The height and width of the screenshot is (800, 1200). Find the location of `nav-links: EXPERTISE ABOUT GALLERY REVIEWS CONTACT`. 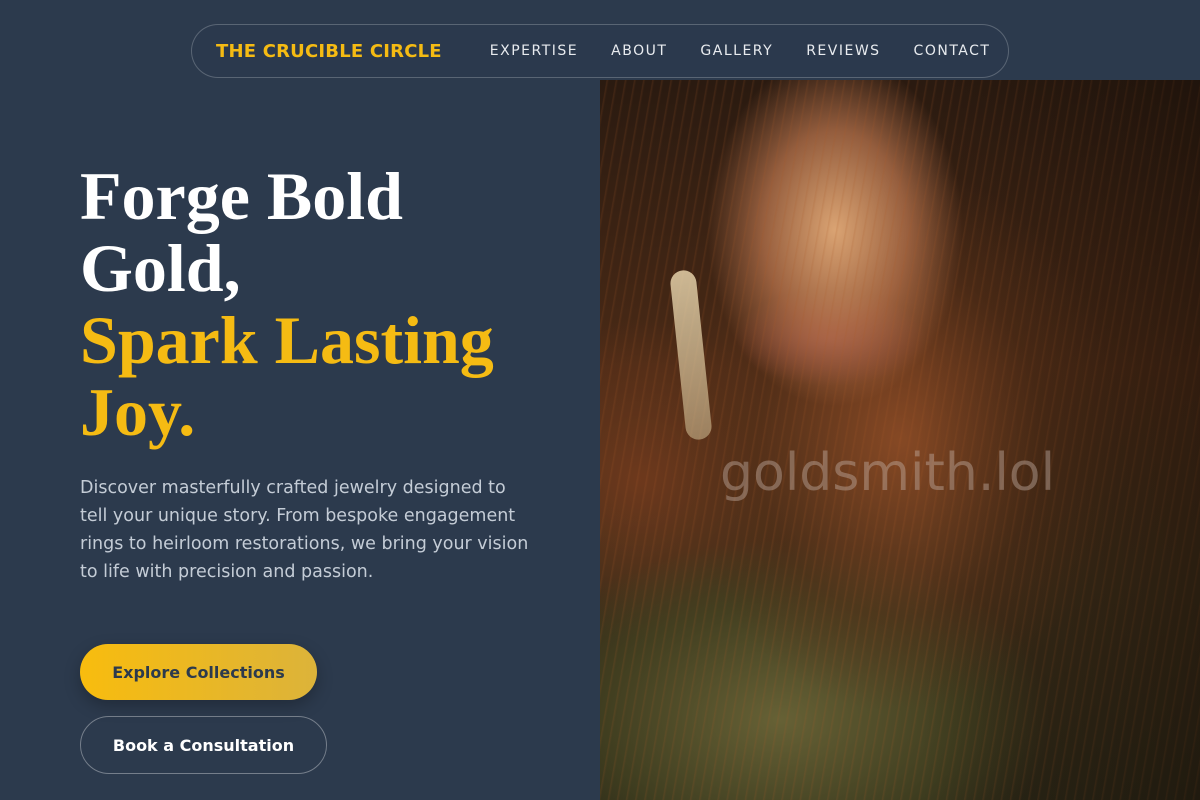

nav-links: EXPERTISE ABOUT GALLERY REVIEWS CONTACT is located at coordinates (740, 51).